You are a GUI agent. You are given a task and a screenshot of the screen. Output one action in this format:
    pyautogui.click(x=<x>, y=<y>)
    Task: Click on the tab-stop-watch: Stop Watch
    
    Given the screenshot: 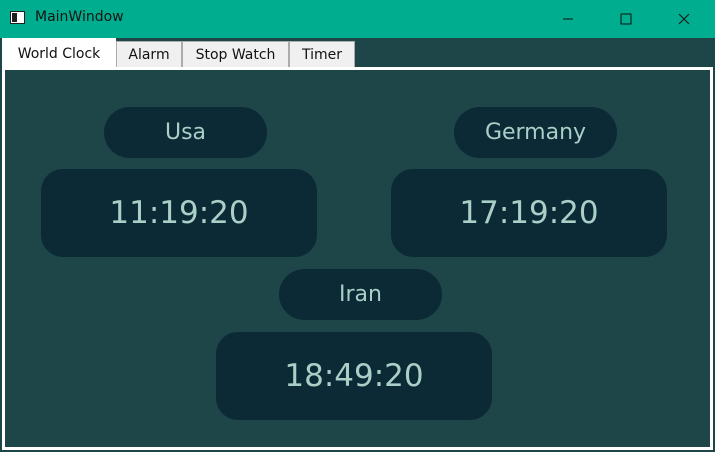 What is the action you would take?
    pyautogui.click(x=235, y=54)
    